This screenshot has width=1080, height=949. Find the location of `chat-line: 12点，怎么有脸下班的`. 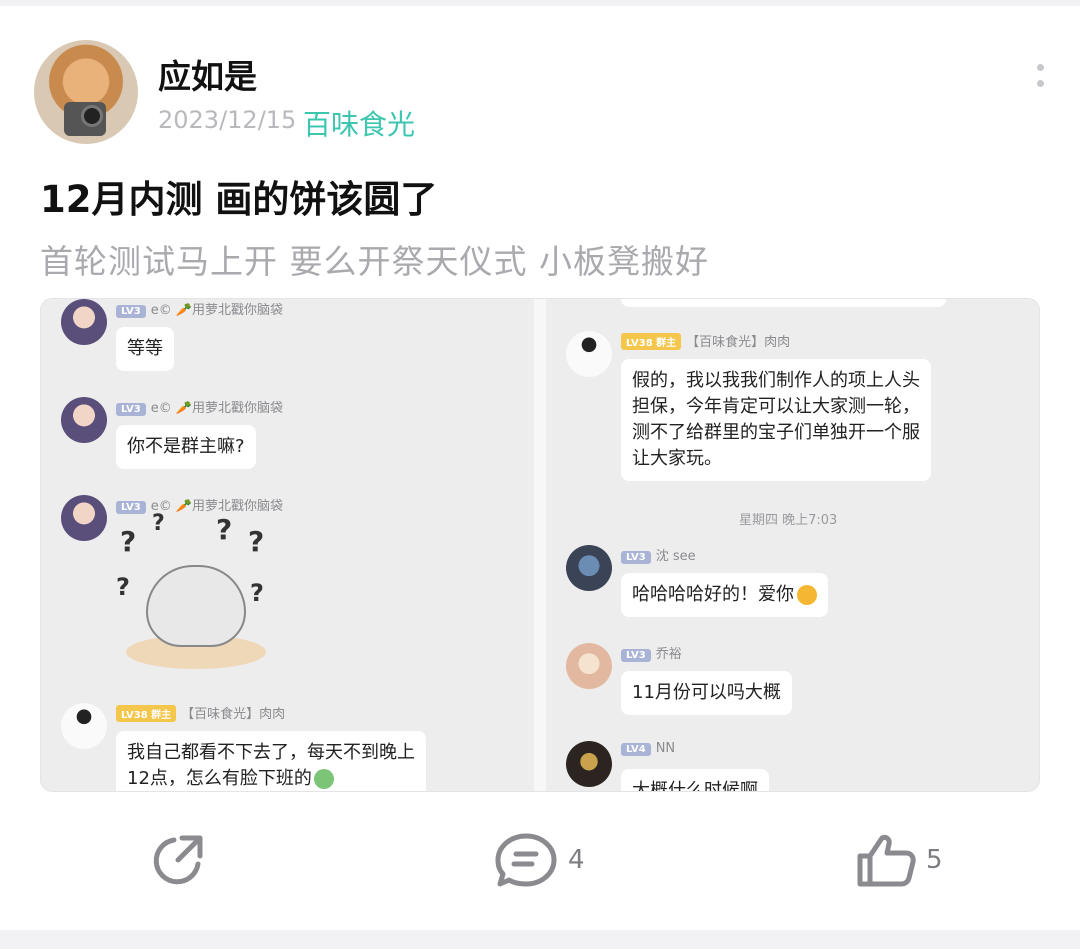

chat-line: 12点，怎么有脸下班的 is located at coordinates (271, 778).